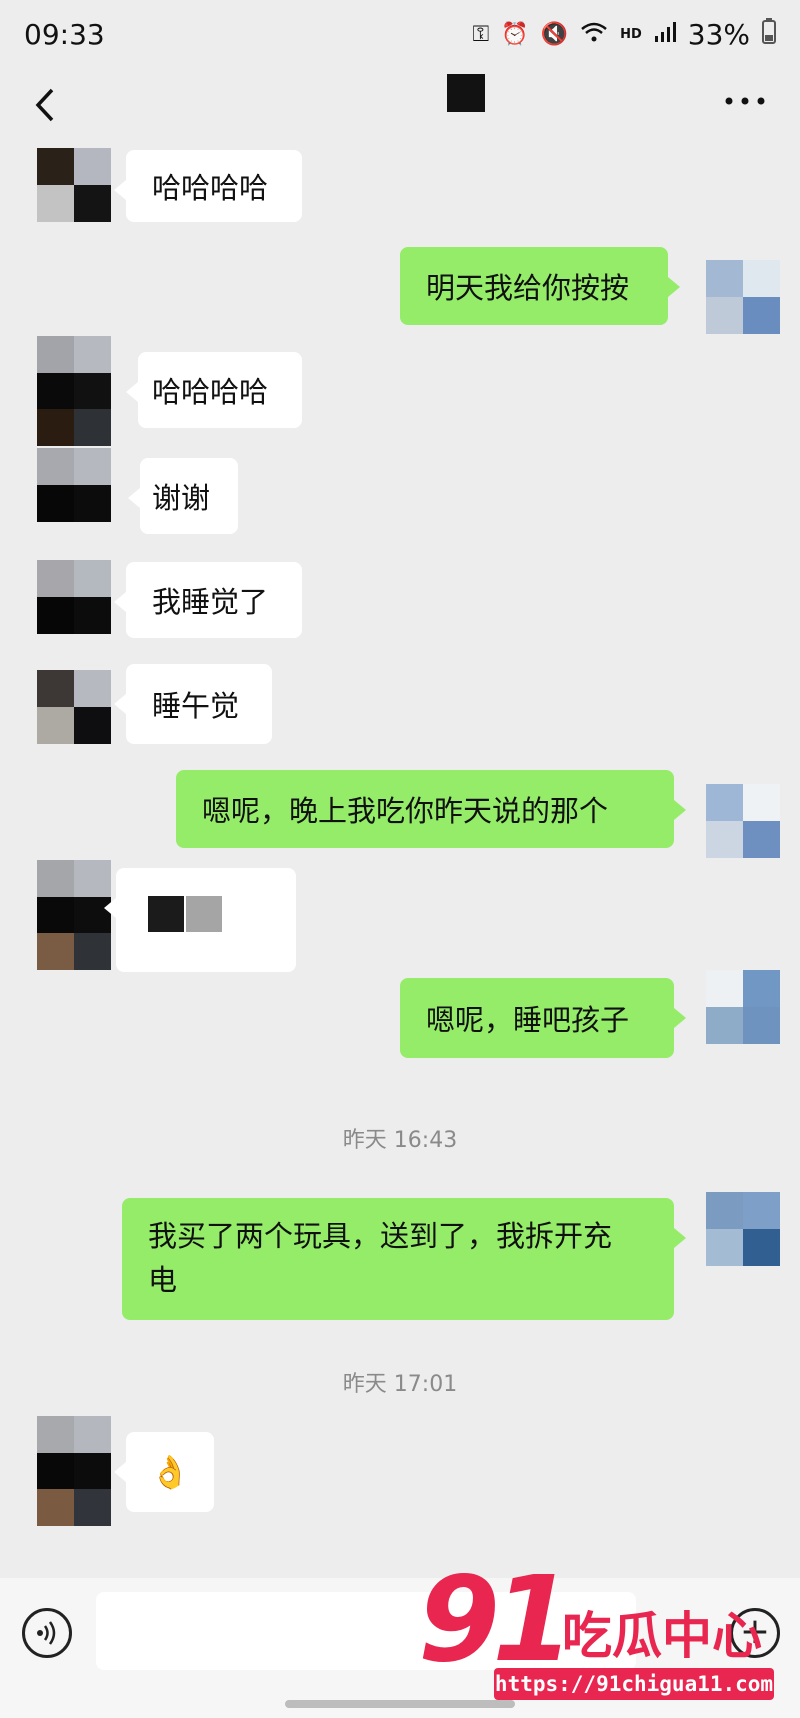 This screenshot has width=800, height=1718. Describe the element at coordinates (193, 704) in the screenshot. I see `message-bubble-incoming: 睡午觉` at that location.